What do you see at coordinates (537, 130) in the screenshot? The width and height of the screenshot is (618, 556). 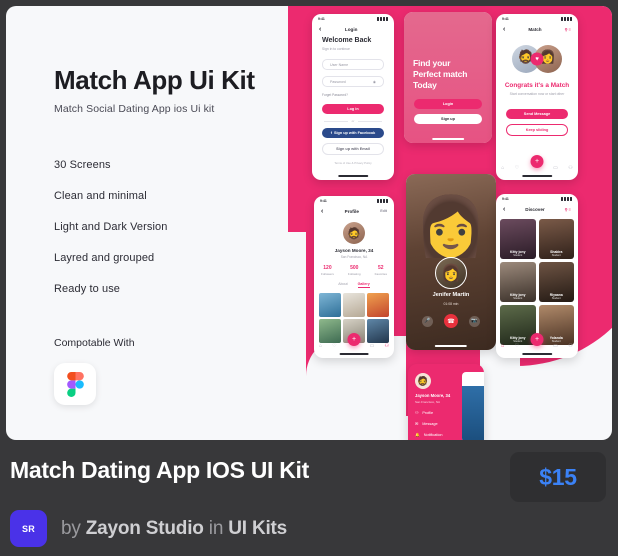 I see `keep-sliding-button: Keep sliding` at bounding box center [537, 130].